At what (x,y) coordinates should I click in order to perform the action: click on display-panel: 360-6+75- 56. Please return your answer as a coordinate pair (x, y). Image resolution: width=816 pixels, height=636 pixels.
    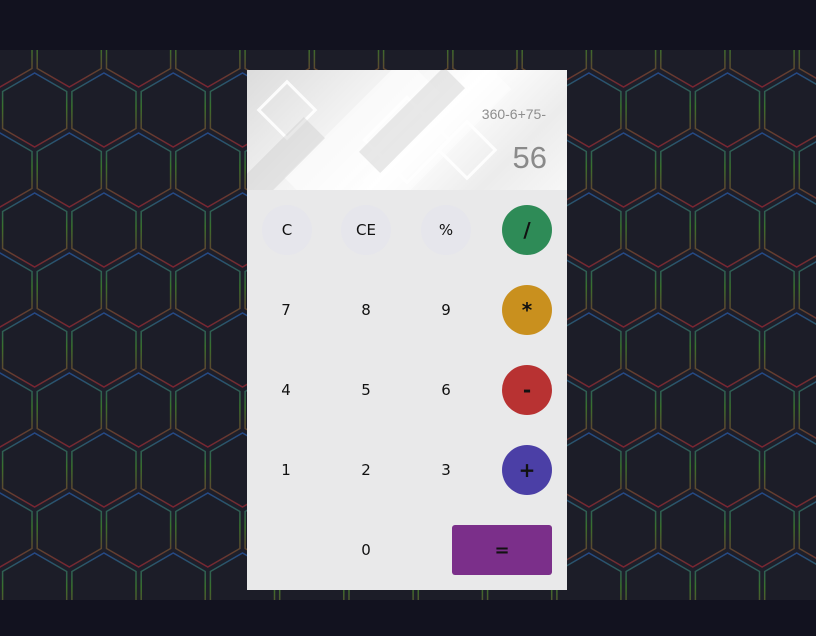
    Looking at the image, I should click on (407, 130).